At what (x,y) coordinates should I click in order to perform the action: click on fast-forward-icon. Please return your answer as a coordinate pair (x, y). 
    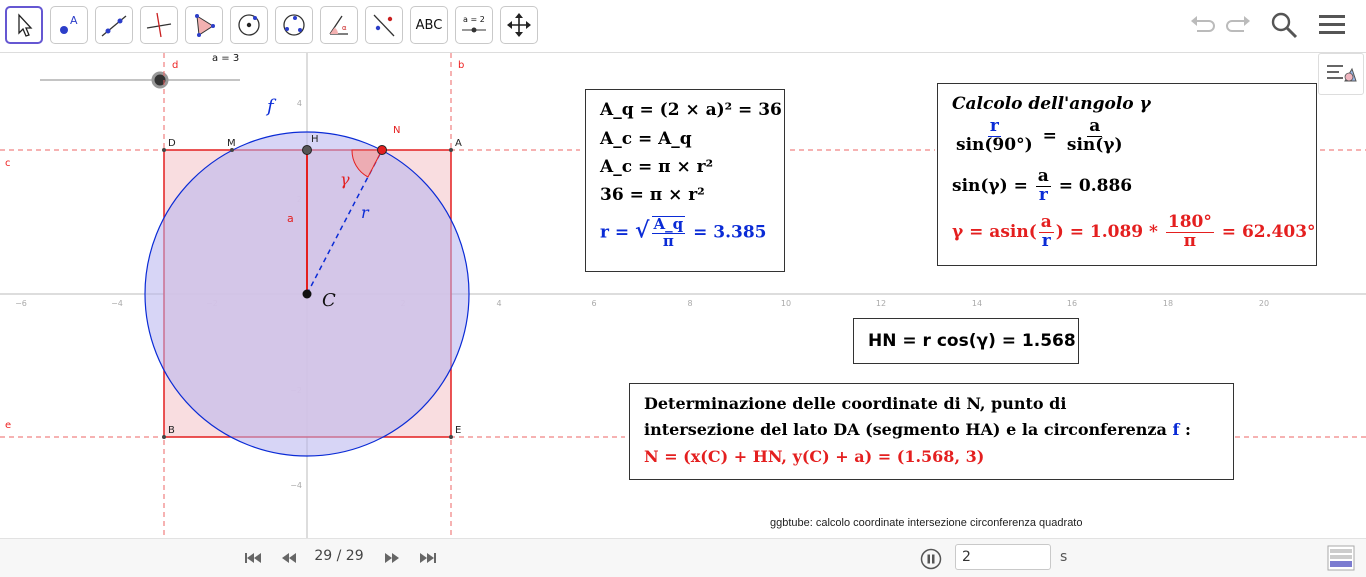
    Looking at the image, I should click on (392, 558).